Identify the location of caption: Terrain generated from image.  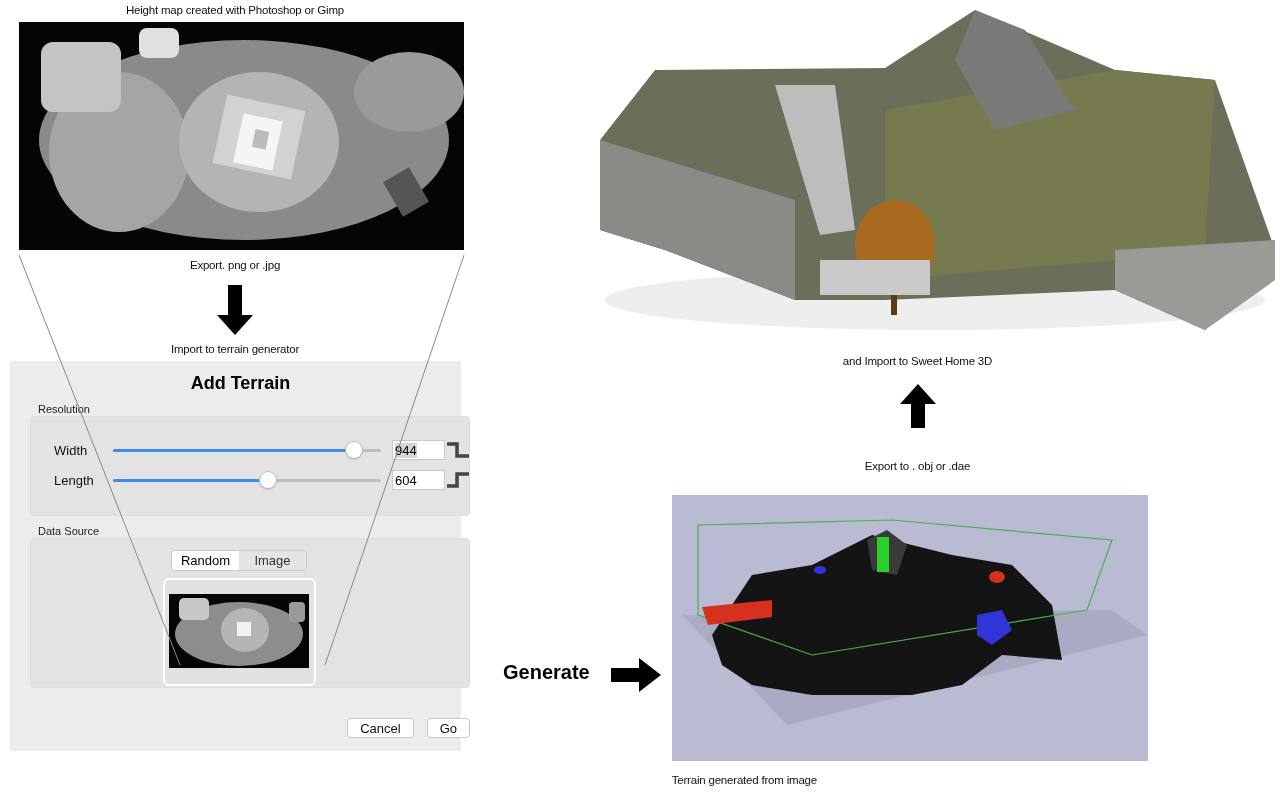
(744, 780).